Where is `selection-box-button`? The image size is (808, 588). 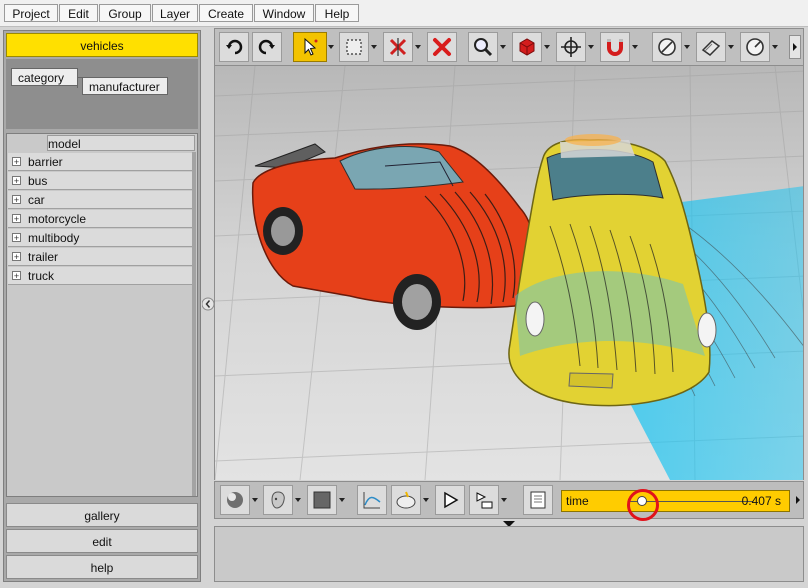
selection-box-button is located at coordinates (354, 47).